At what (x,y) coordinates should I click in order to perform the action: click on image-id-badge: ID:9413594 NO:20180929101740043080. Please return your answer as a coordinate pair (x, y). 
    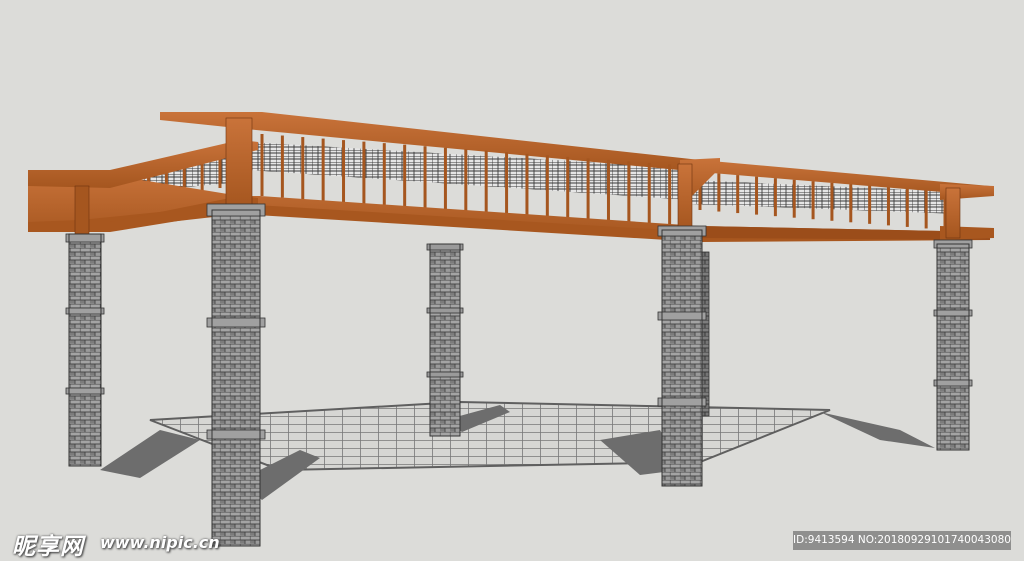
    Looking at the image, I should click on (902, 540).